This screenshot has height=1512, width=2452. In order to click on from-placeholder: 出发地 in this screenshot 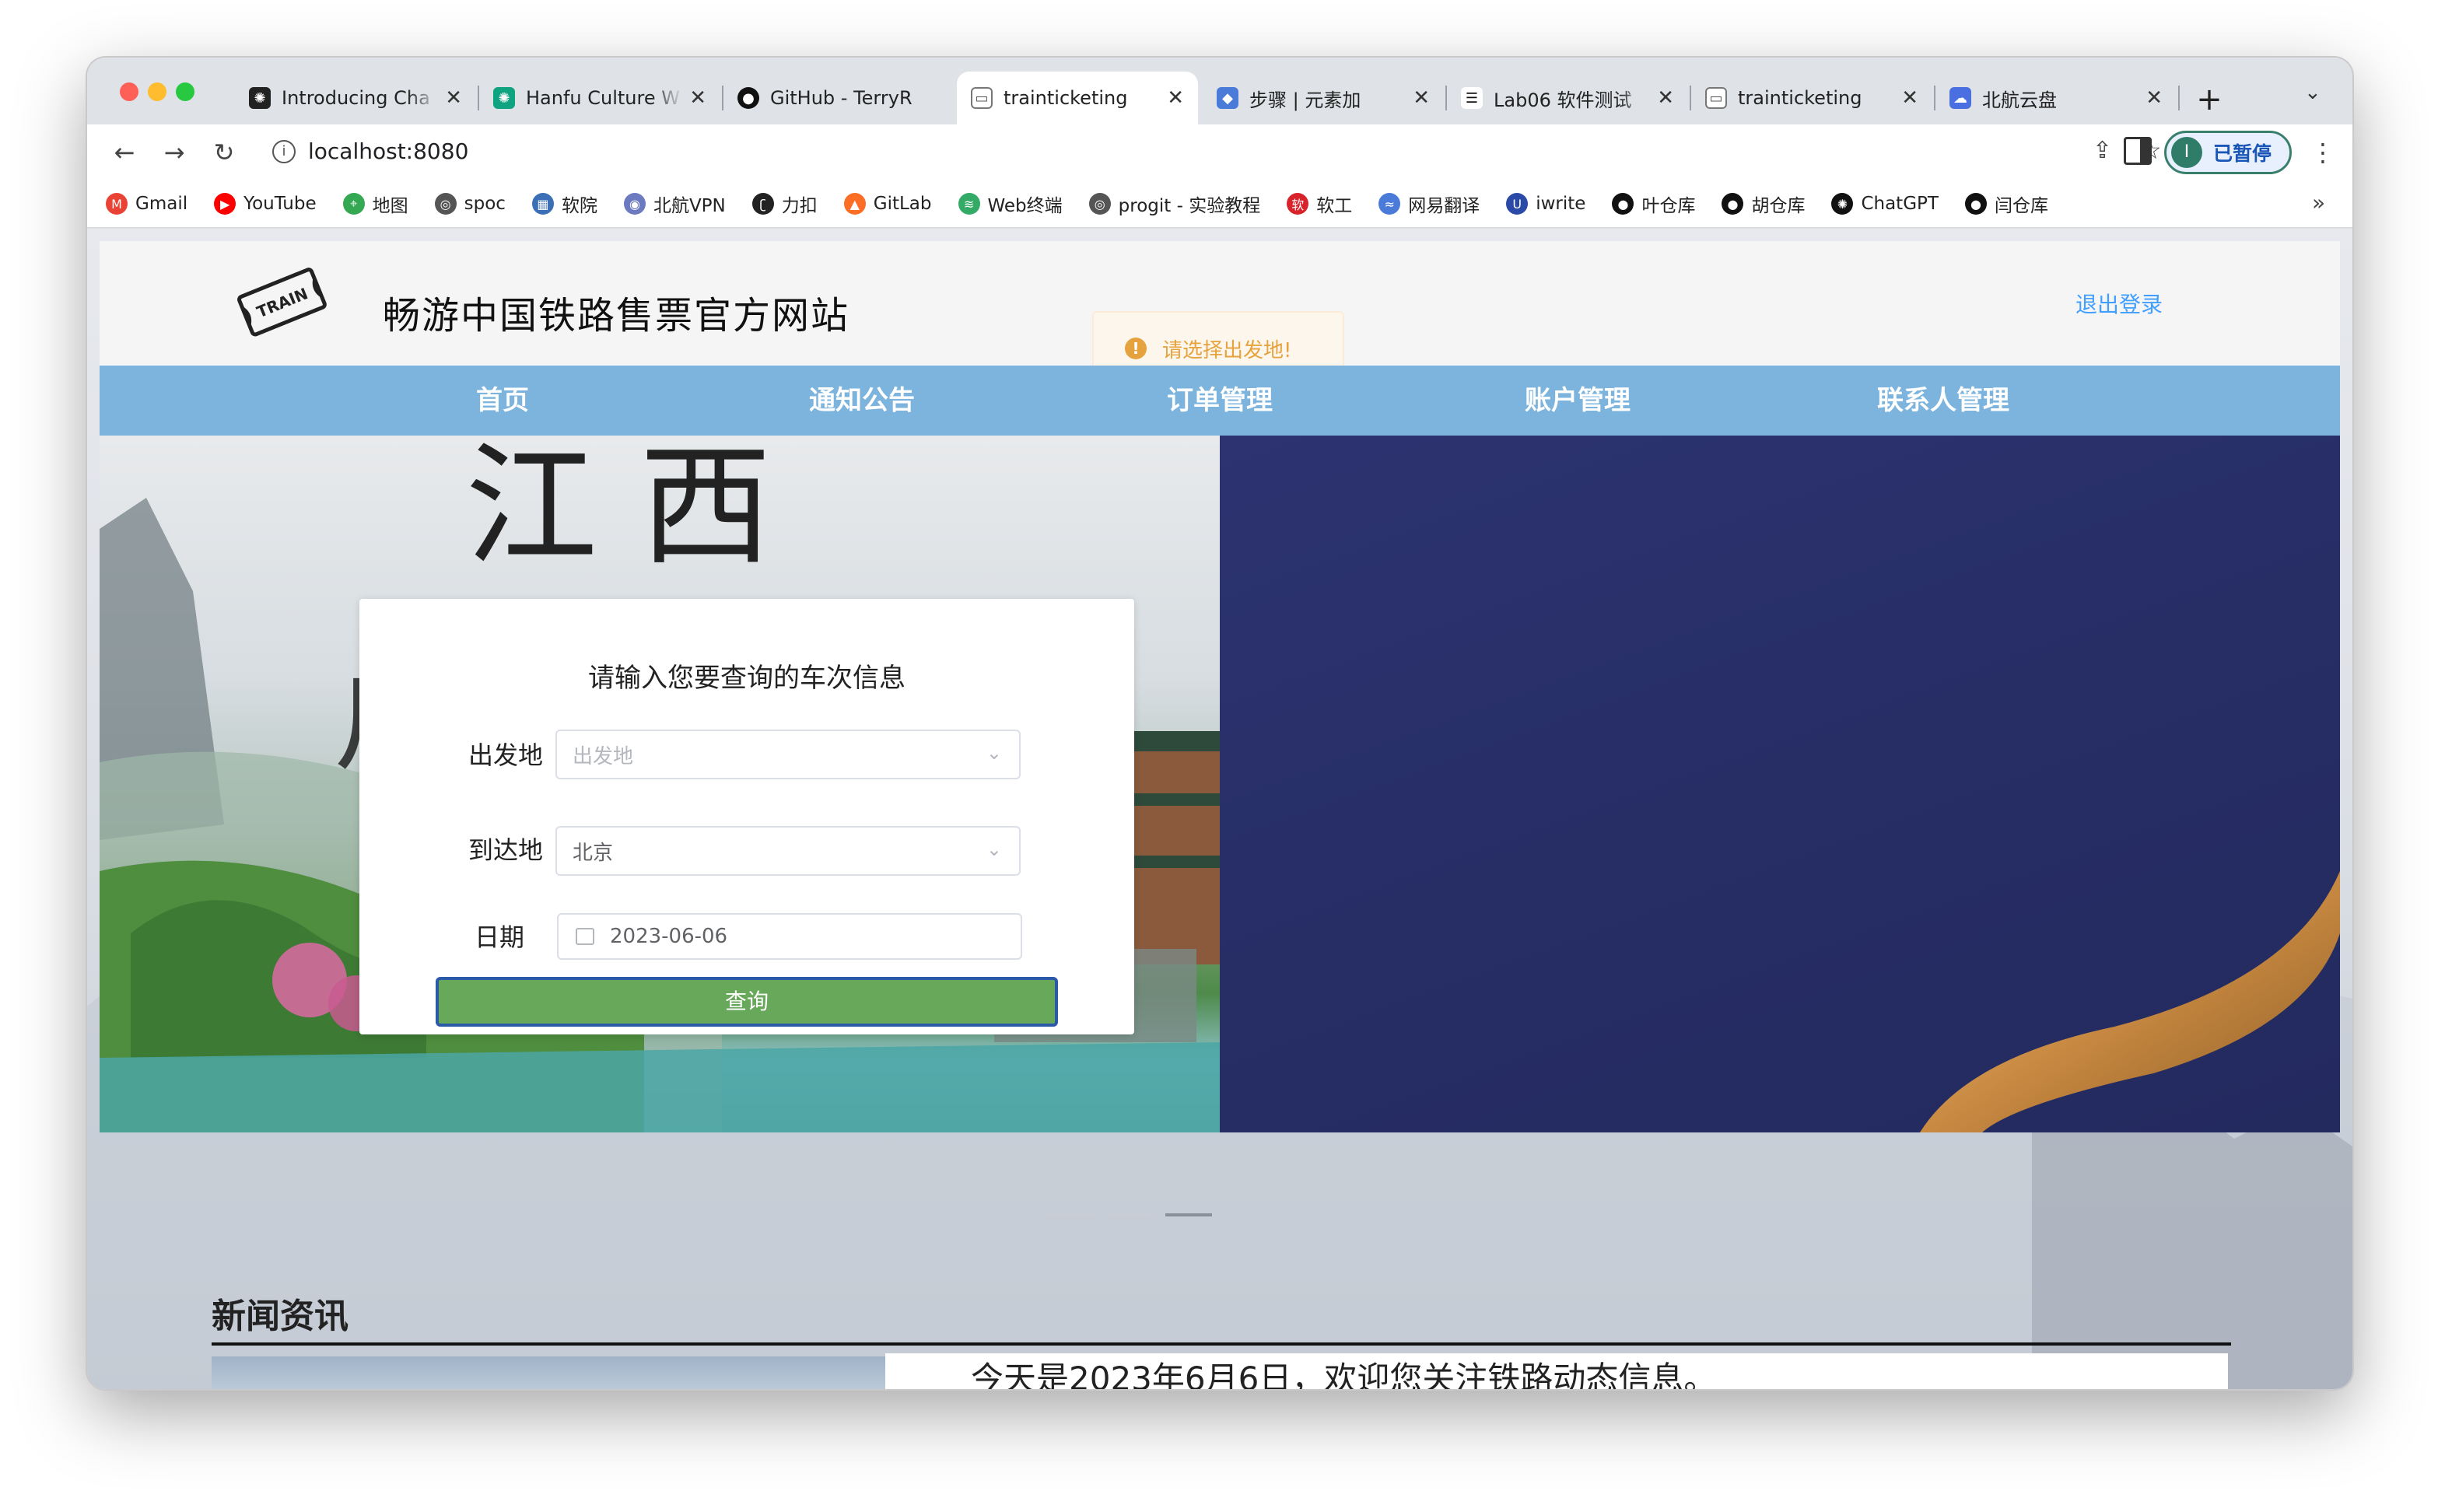, I will do `click(603, 756)`.